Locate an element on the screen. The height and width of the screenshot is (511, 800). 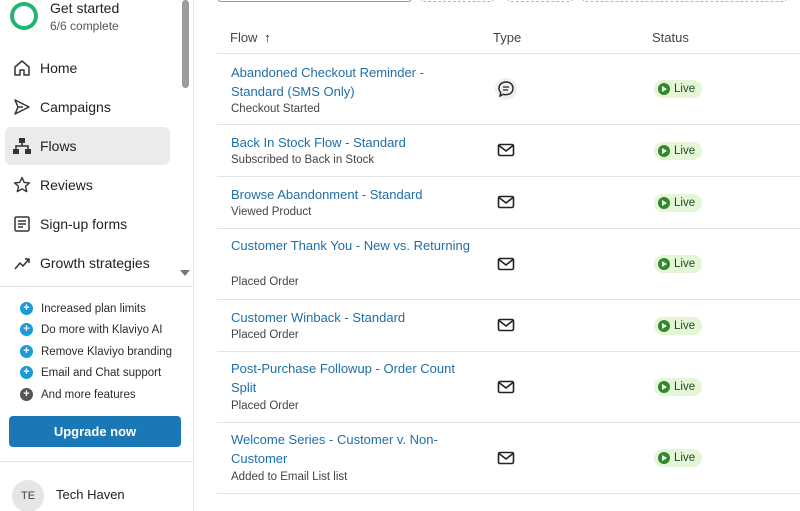
sidebar-item-flows: Flows is located at coordinates (87, 146).